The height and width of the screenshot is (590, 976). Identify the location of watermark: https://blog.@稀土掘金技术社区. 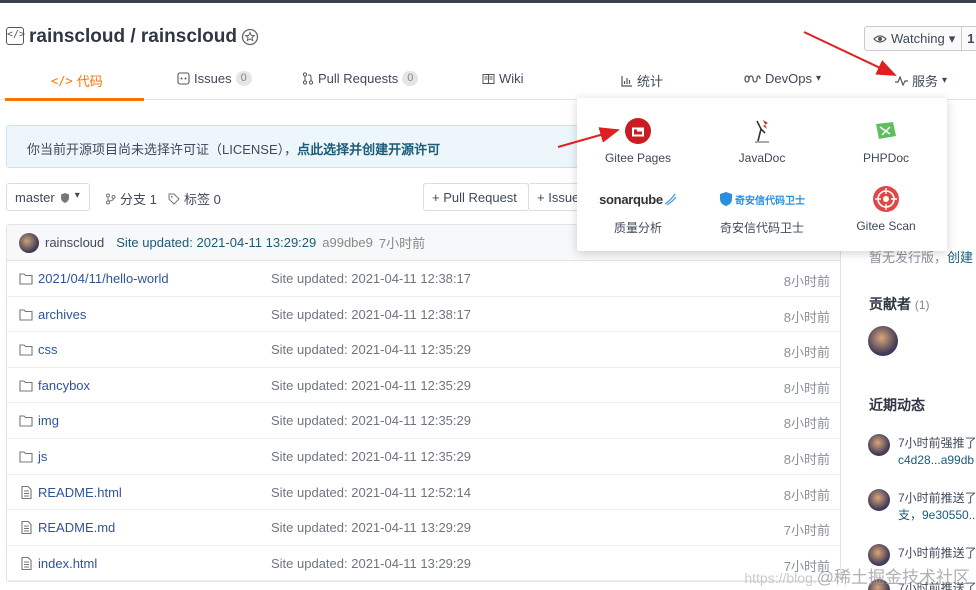
(857, 575).